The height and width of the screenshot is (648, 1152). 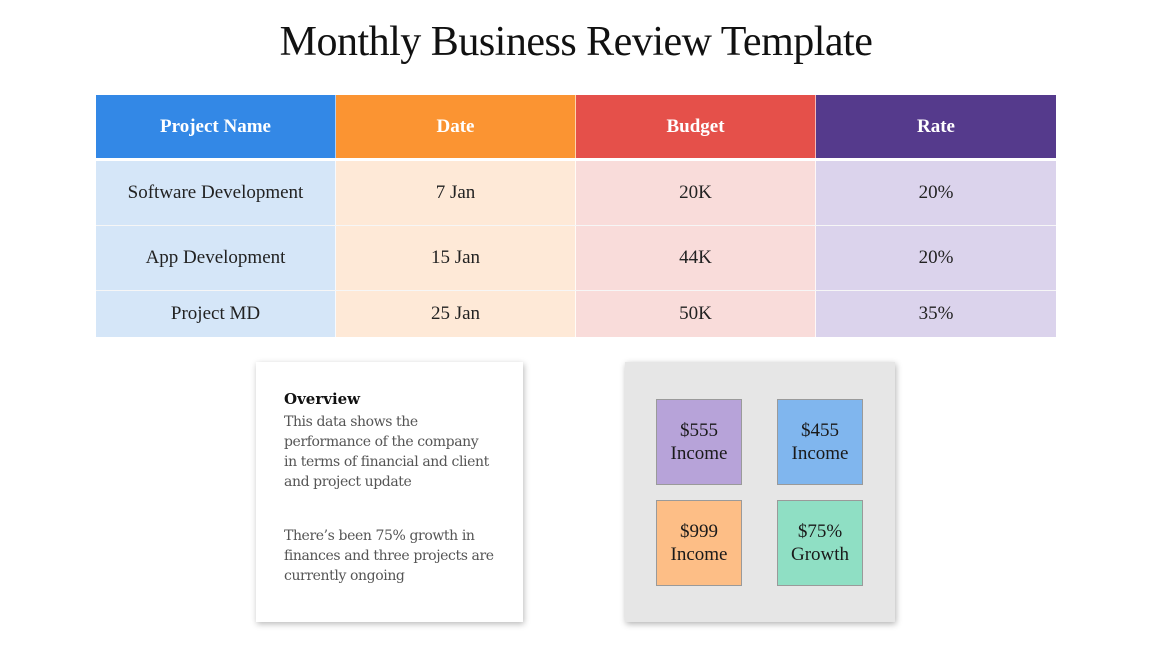 I want to click on table-cell-budget: 44K, so click(x=696, y=258).